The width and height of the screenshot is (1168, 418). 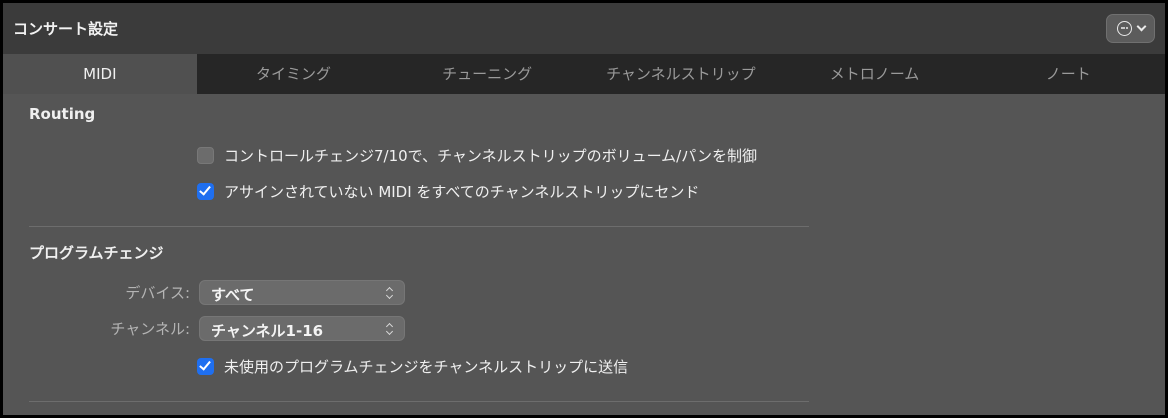 What do you see at coordinates (426, 366) in the screenshot?
I see `send-unused-program-change-label: 未使用のプログラムチェンジをチャンネルストリップに送信` at bounding box center [426, 366].